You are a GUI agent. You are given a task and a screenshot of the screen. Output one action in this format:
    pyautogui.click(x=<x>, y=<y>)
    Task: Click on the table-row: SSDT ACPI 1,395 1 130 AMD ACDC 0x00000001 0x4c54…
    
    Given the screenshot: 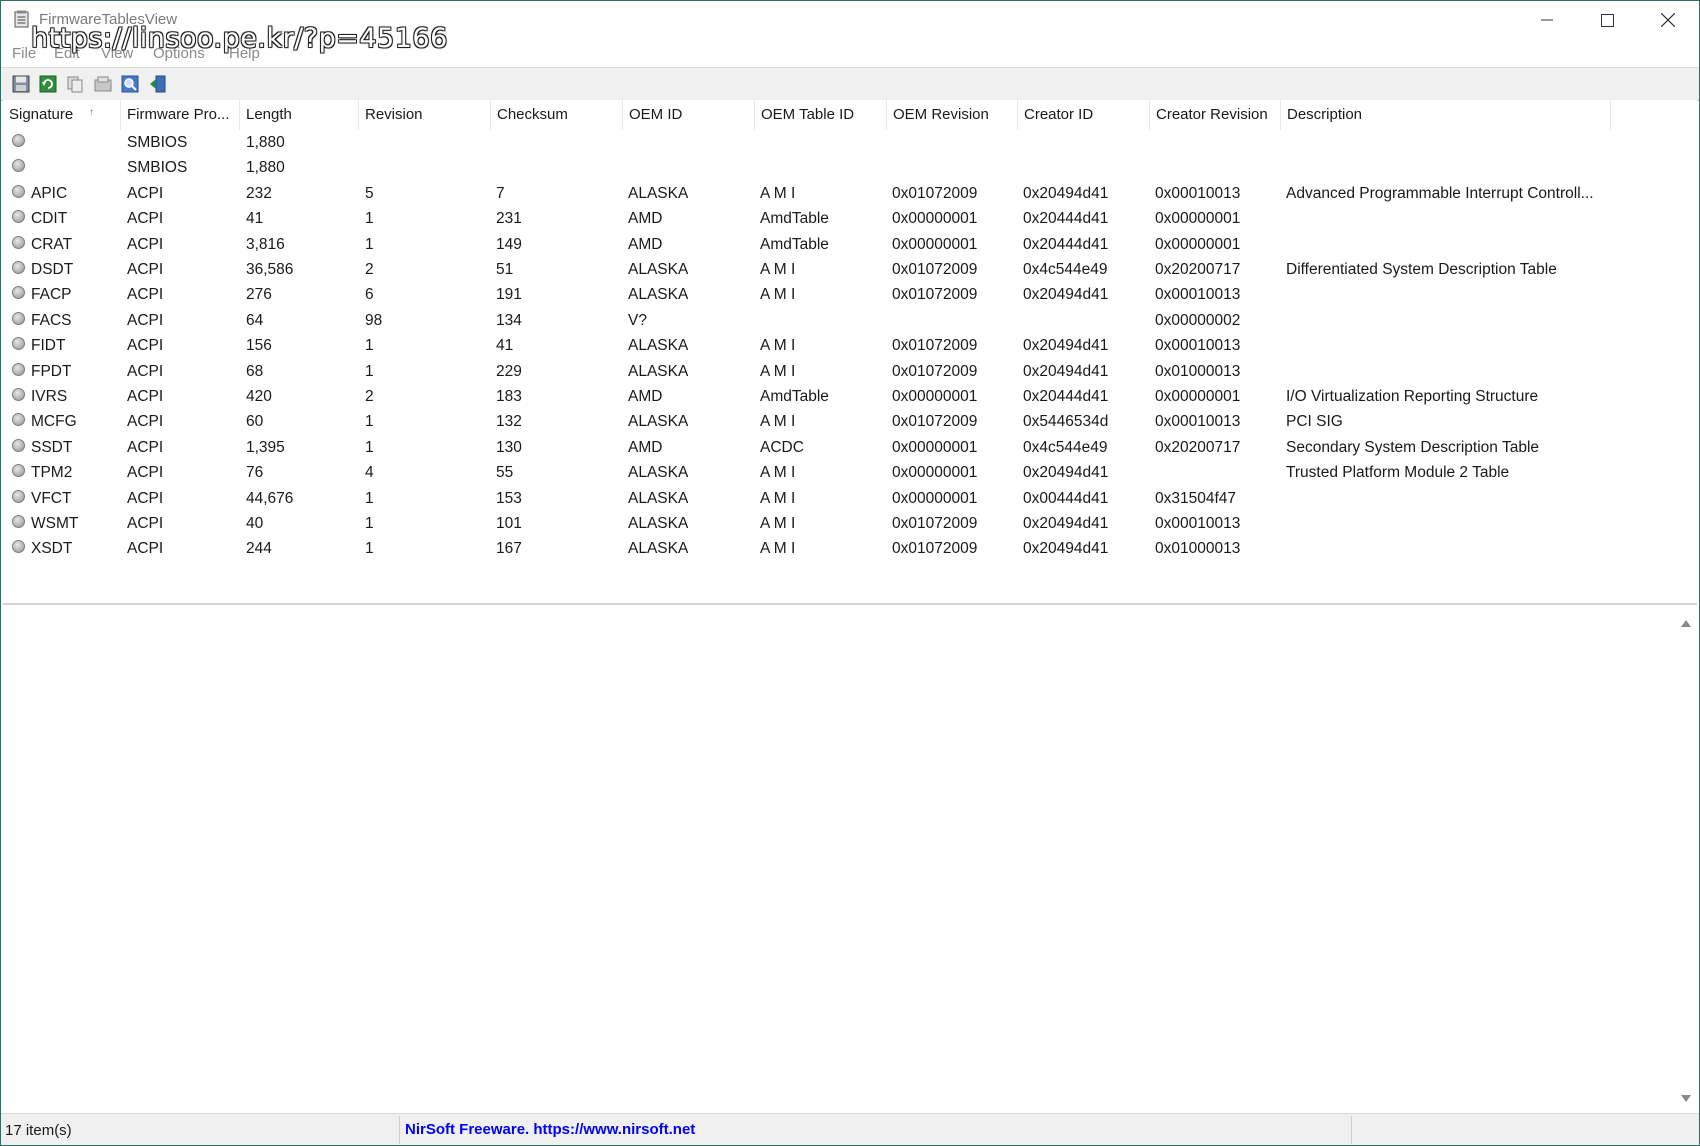 What is the action you would take?
    pyautogui.click(x=850, y=447)
    